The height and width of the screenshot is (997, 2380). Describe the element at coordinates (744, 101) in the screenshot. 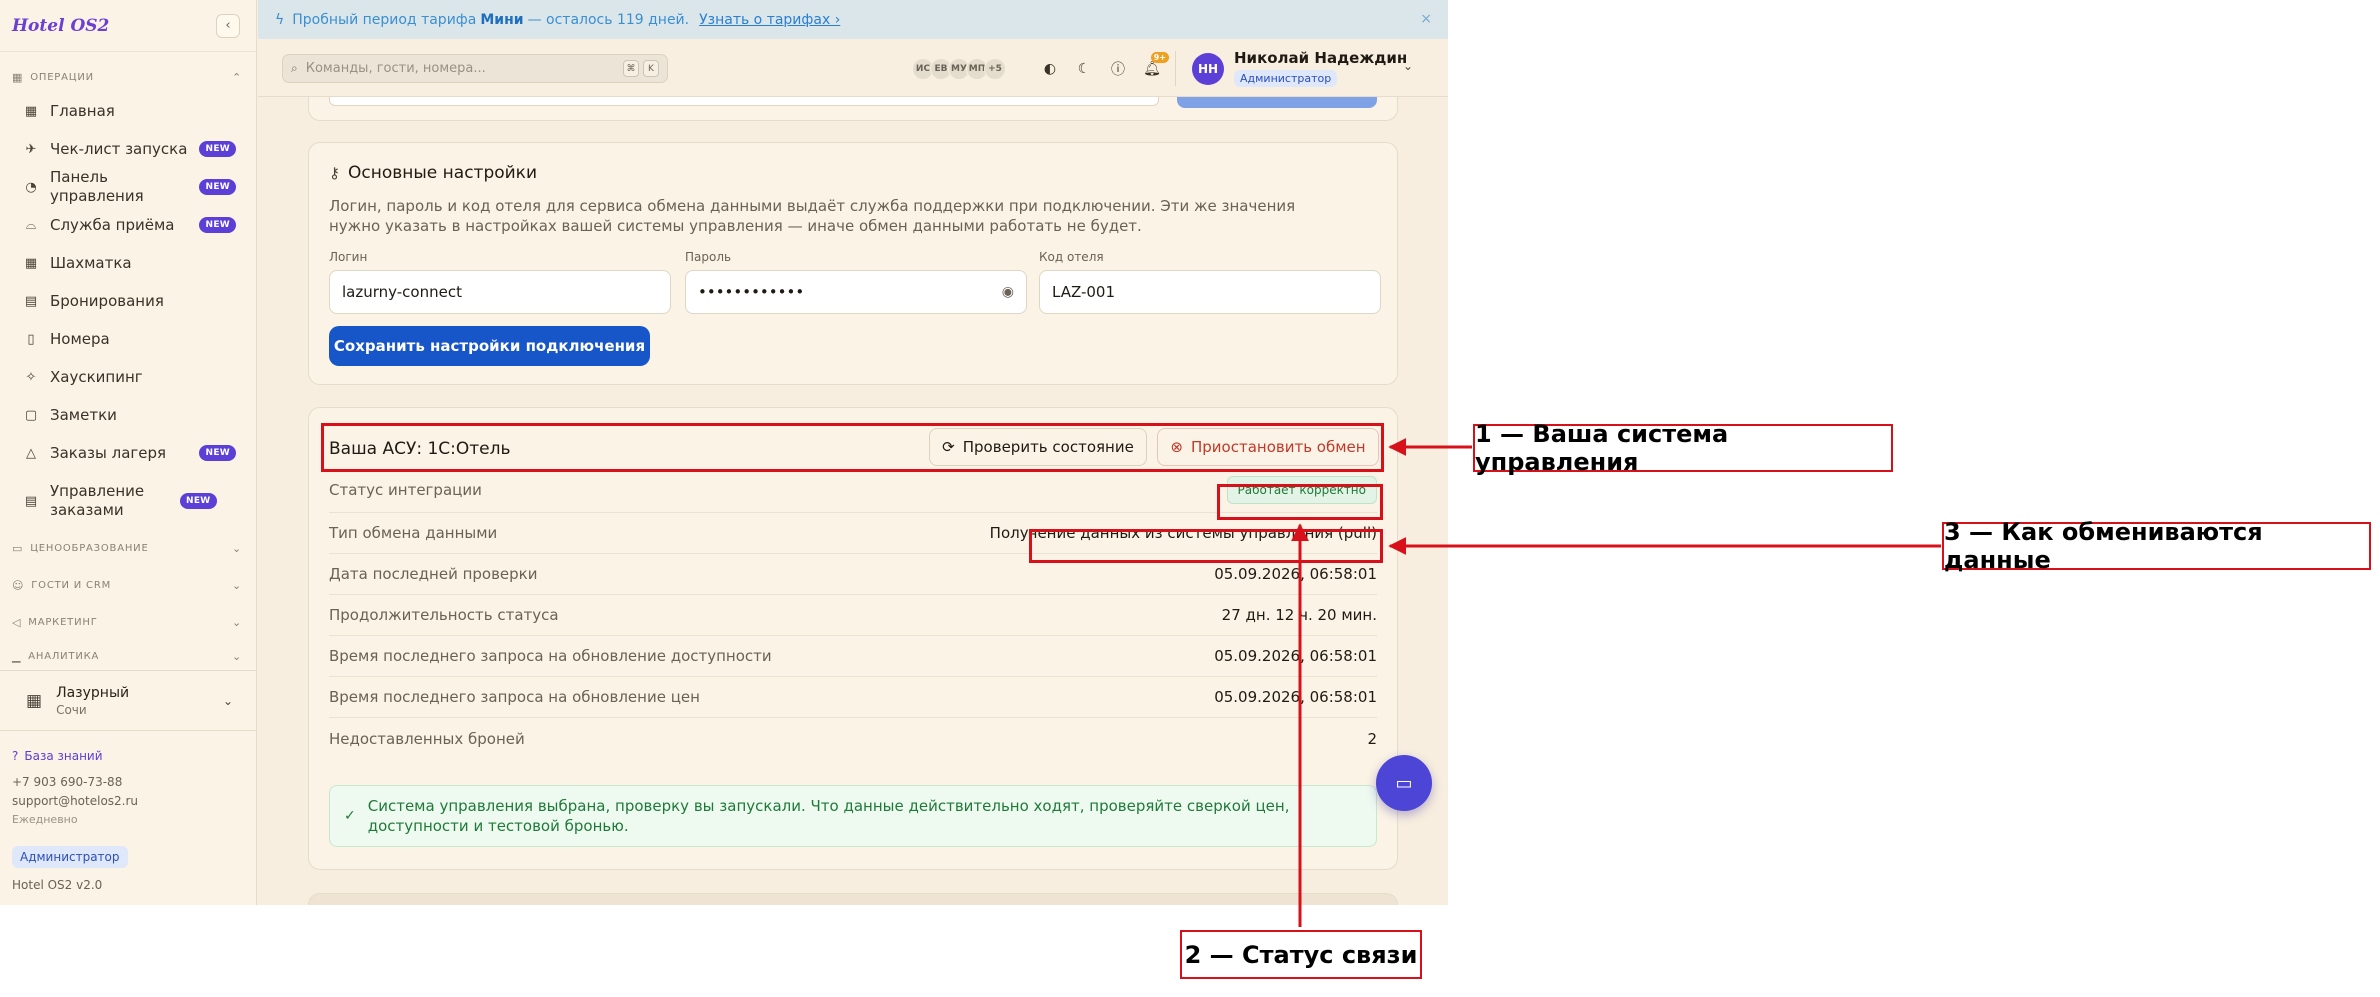

I see `previous-input` at that location.